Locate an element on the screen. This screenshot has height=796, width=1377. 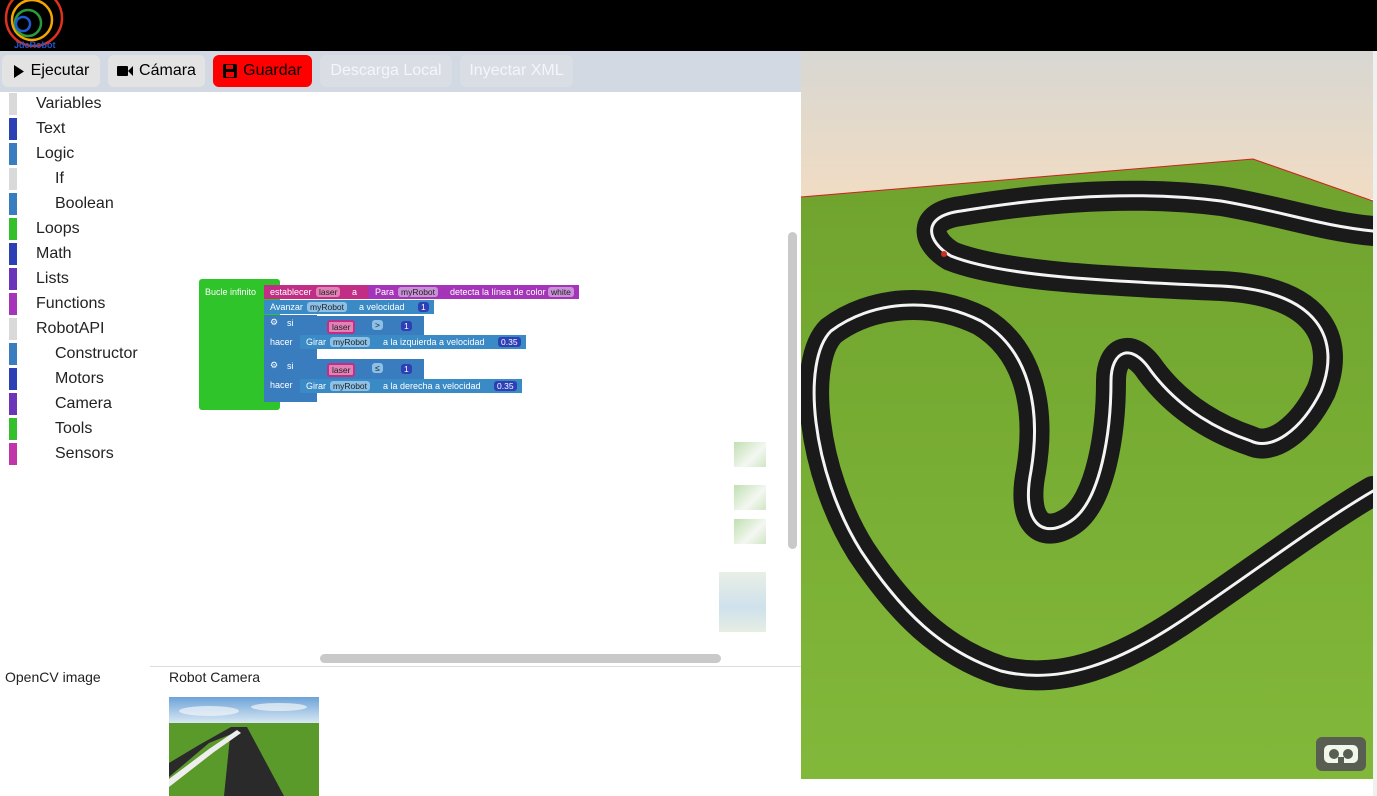
category-label: Loops is located at coordinates (58, 228).